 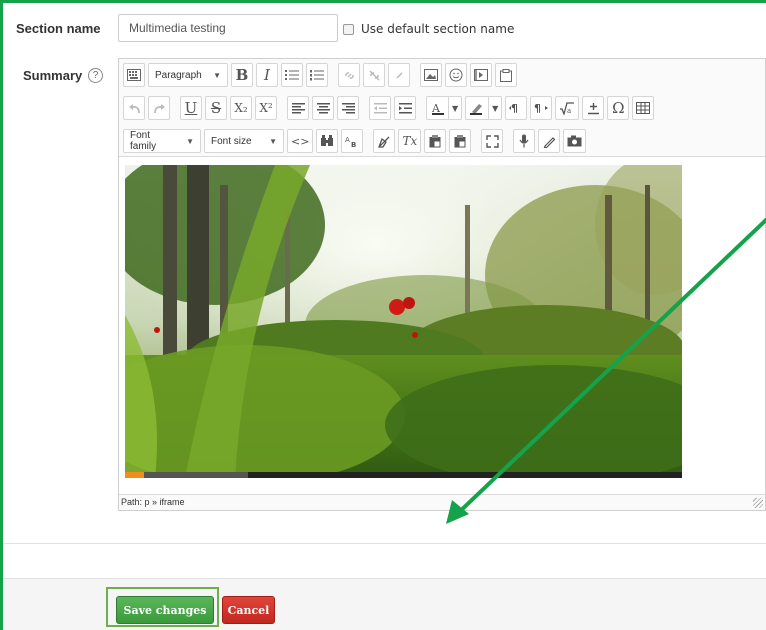 I want to click on section-name-input: Multimedia testing, so click(x=228, y=28).